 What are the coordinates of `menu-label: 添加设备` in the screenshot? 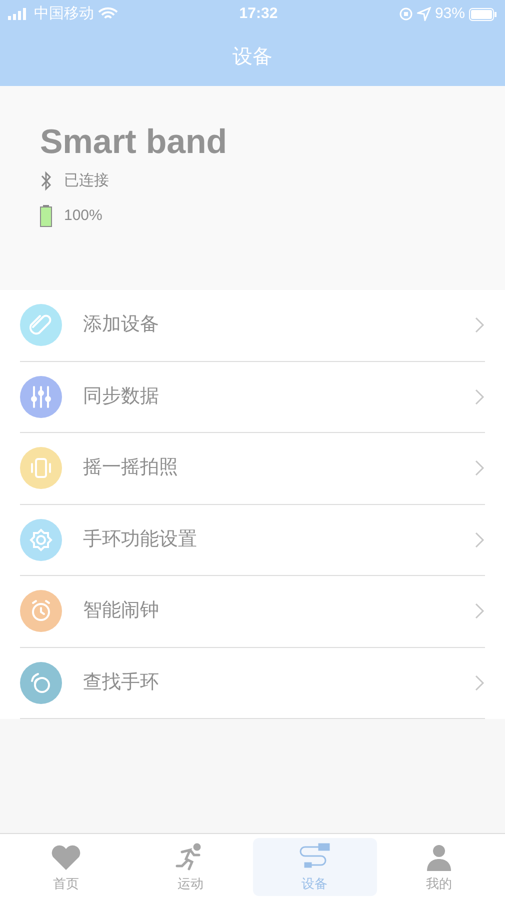 It's located at (121, 325).